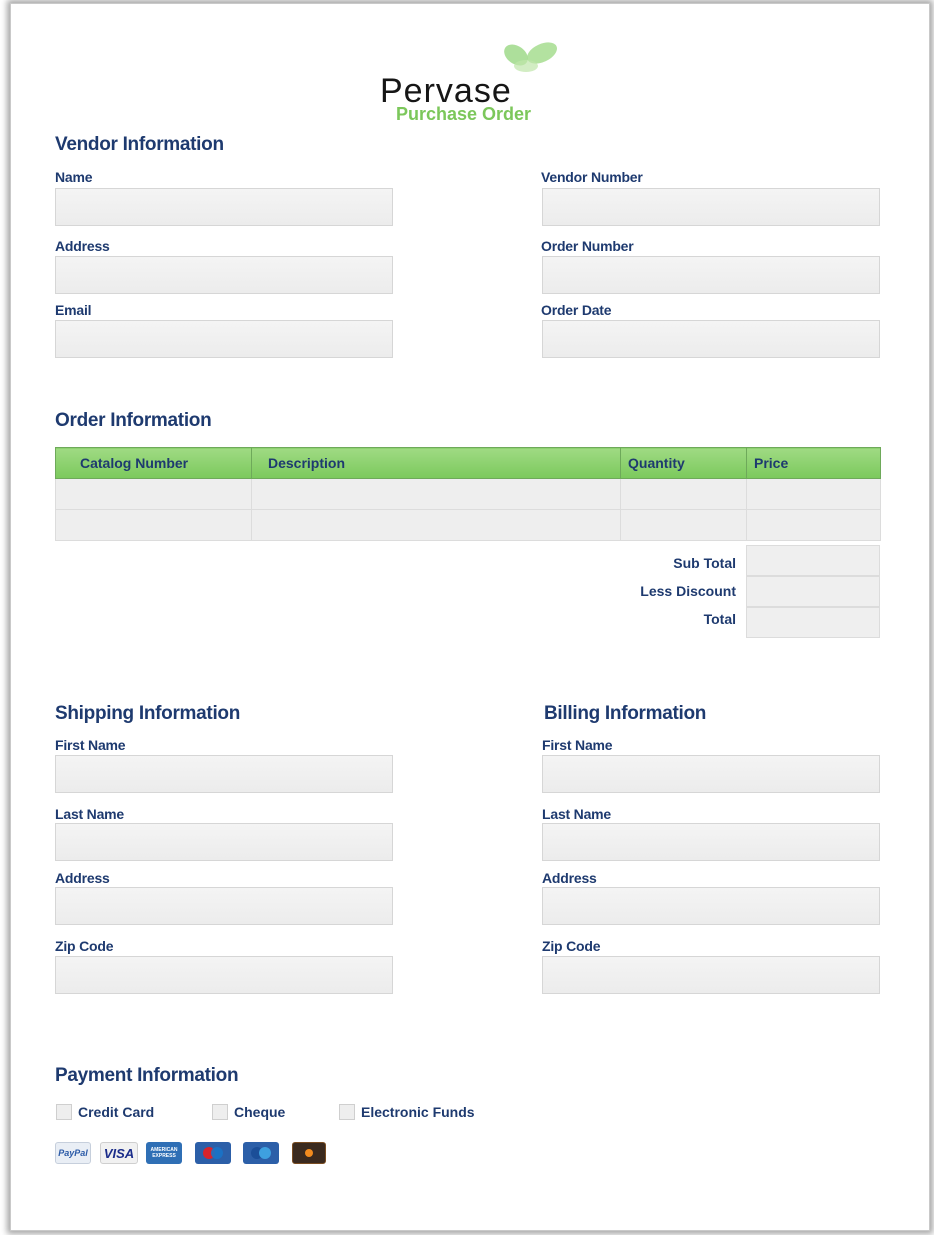  I want to click on vendor-number-label: Vendor Number, so click(592, 177).